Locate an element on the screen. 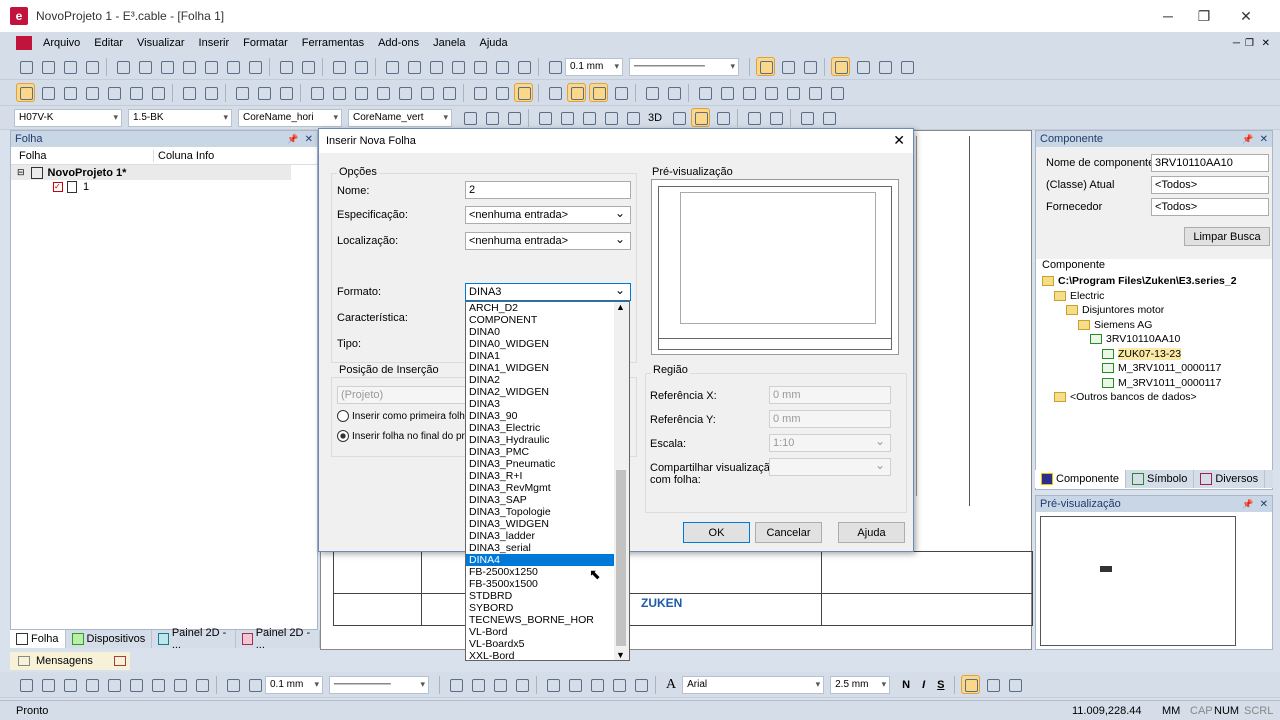 Image resolution: width=1280 pixels, height=720 pixels. tab-dispositivos: Dispositivos is located at coordinates (109, 639).